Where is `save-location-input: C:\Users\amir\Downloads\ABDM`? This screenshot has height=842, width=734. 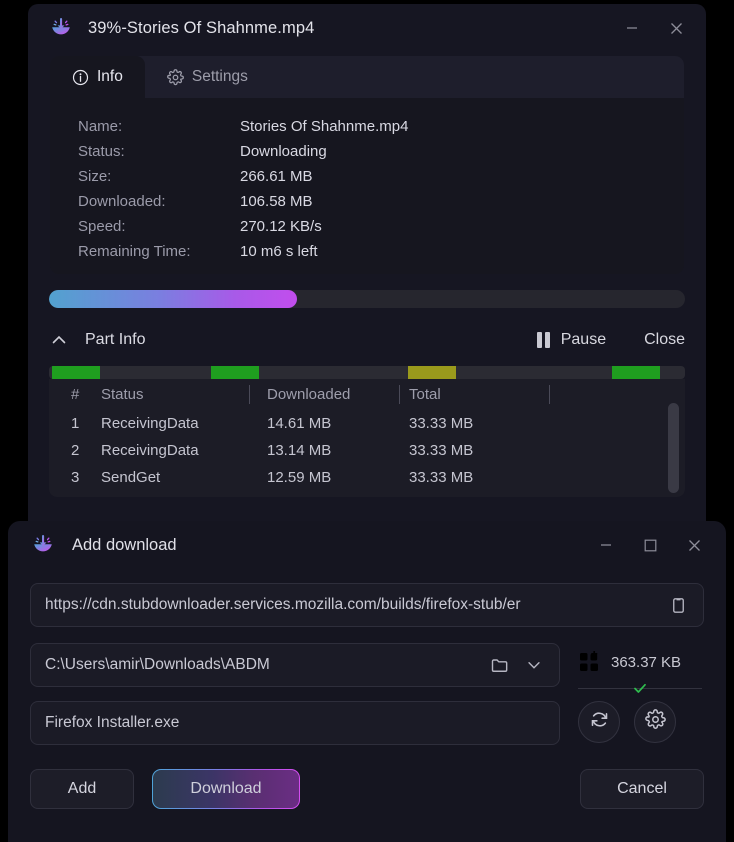
save-location-input: C:\Users\amir\Downloads\ABDM is located at coordinates (295, 665).